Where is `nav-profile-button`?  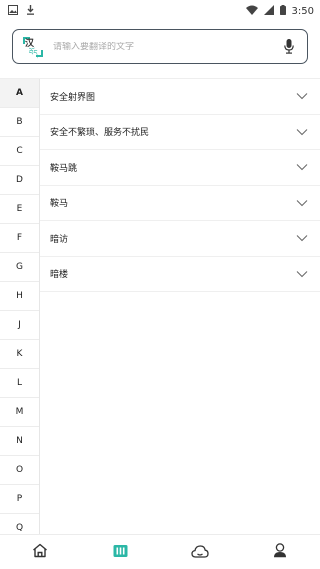
nav-profile-button is located at coordinates (280, 552).